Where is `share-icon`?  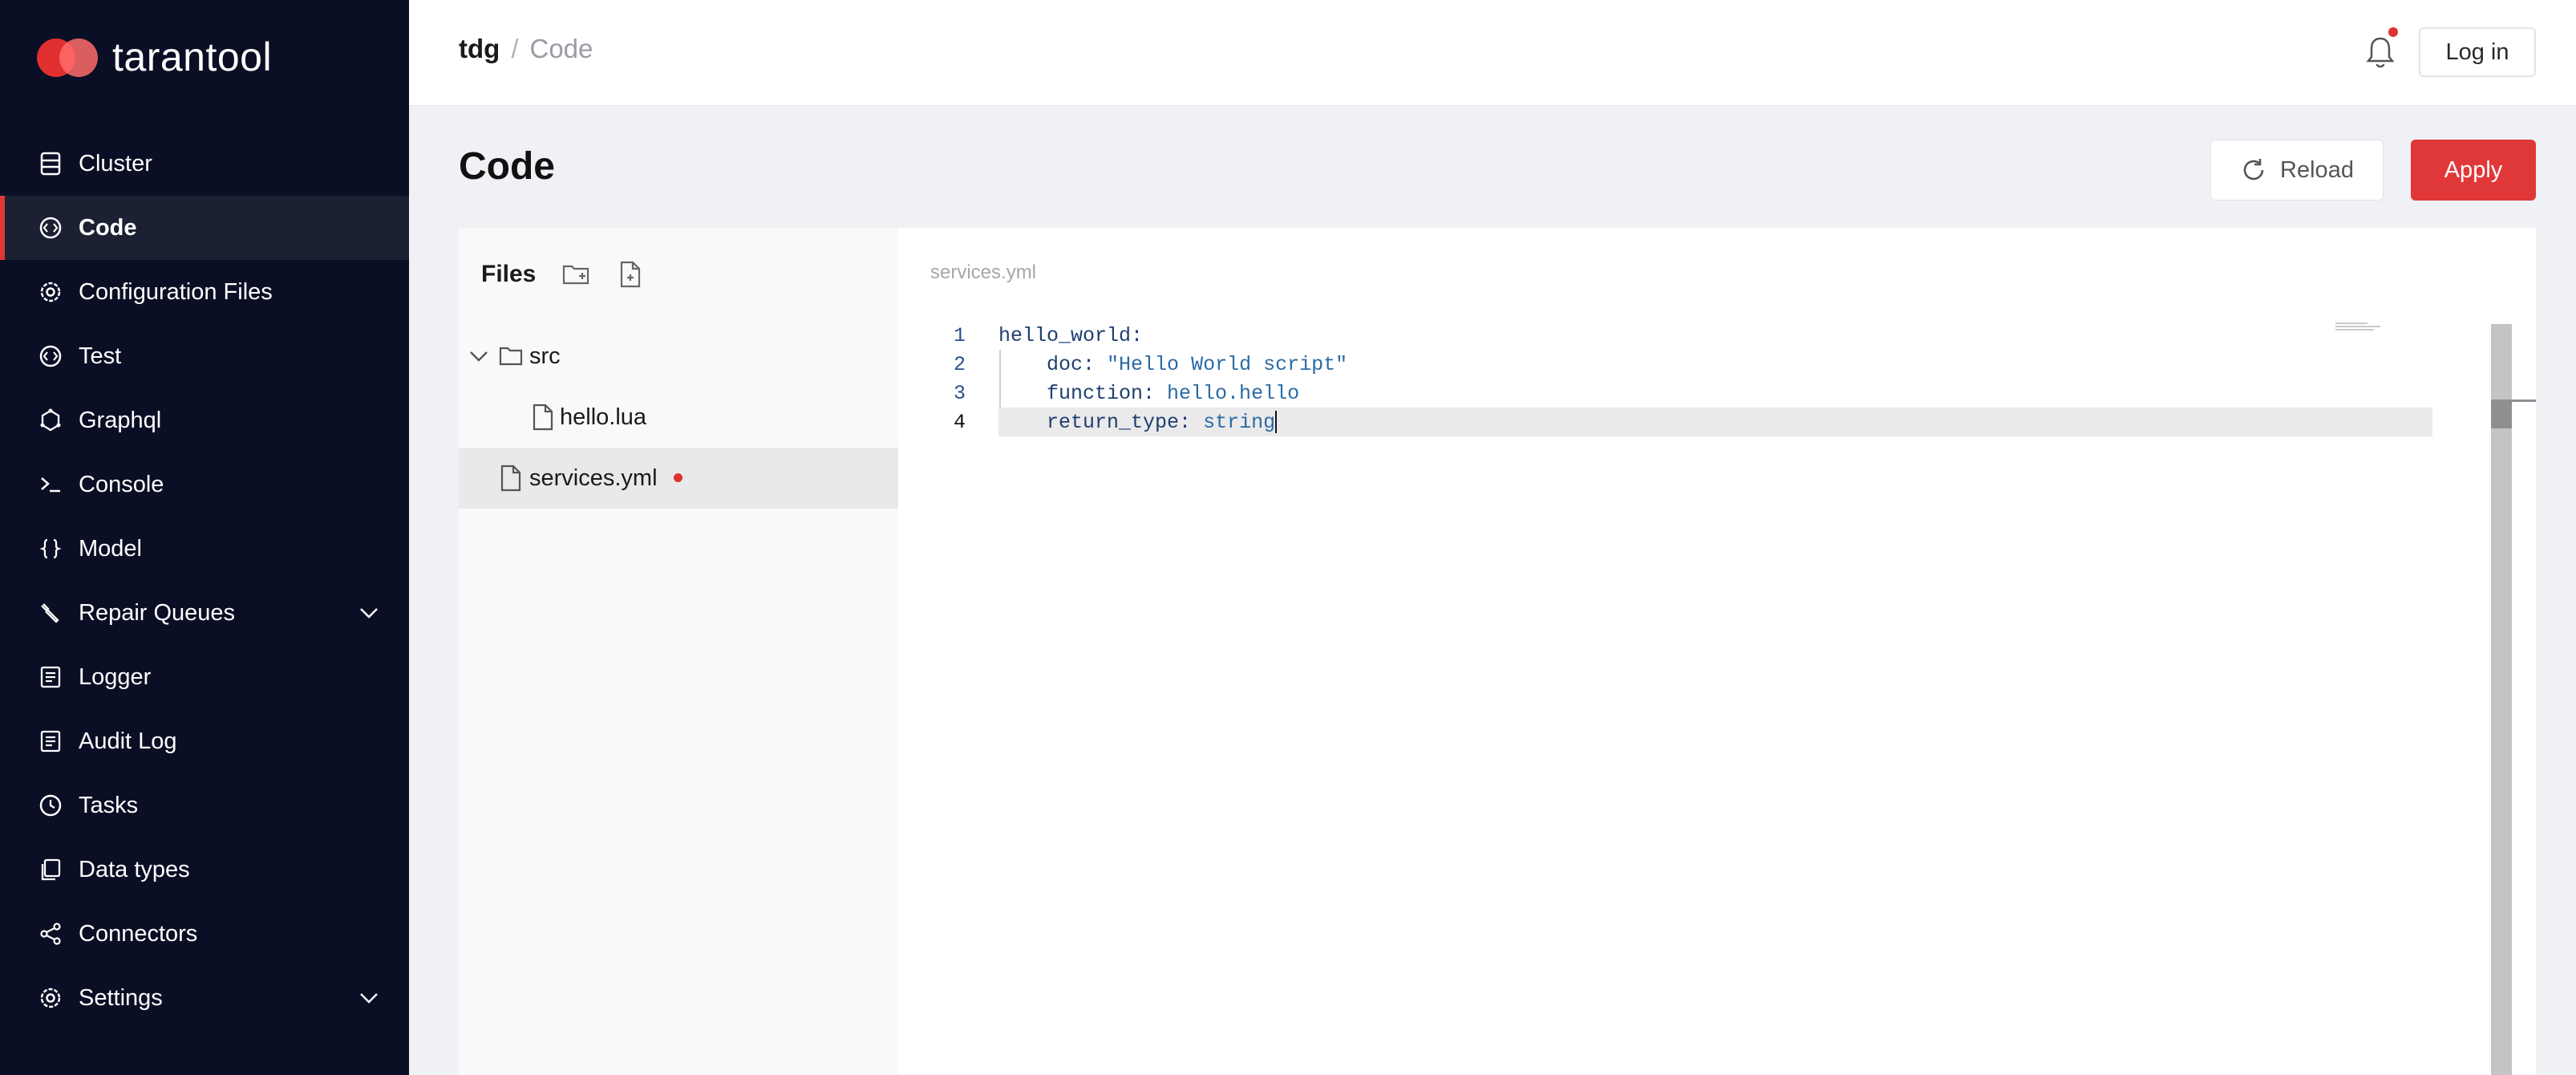
share-icon is located at coordinates (50, 933).